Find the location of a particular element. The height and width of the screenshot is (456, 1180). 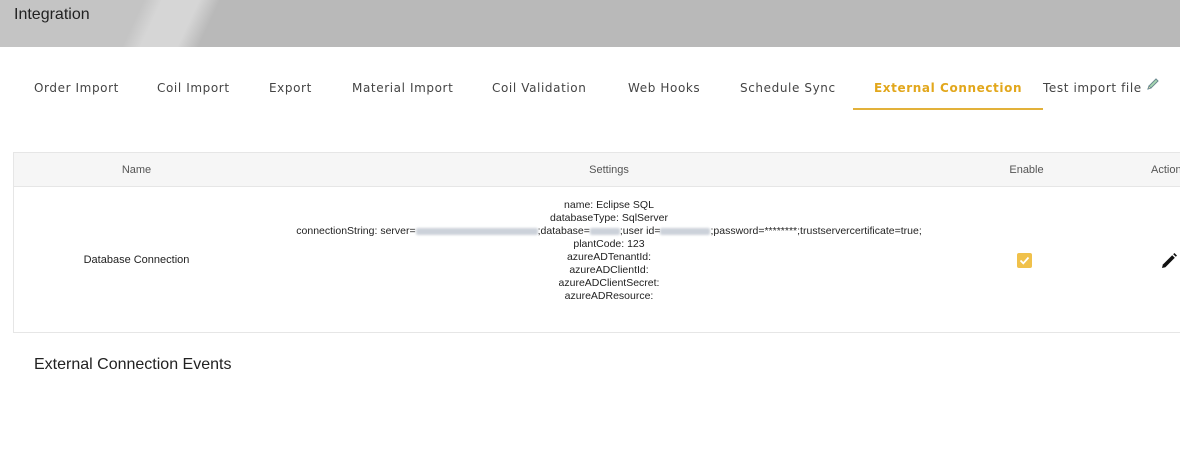

connection-string-user: ;user id= is located at coordinates (640, 231).